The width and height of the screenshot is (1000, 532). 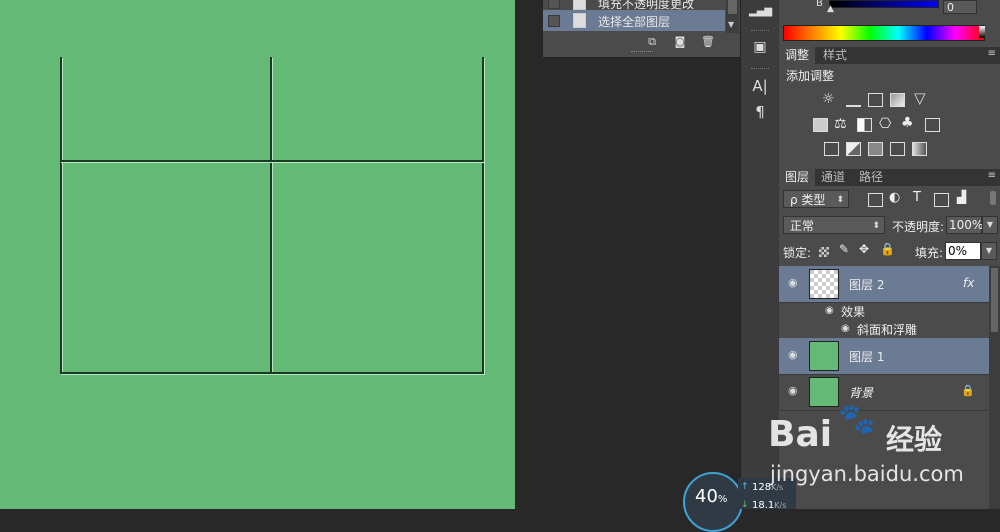 What do you see at coordinates (634, 20) in the screenshot?
I see `history-item-selected: 选择全部图层` at bounding box center [634, 20].